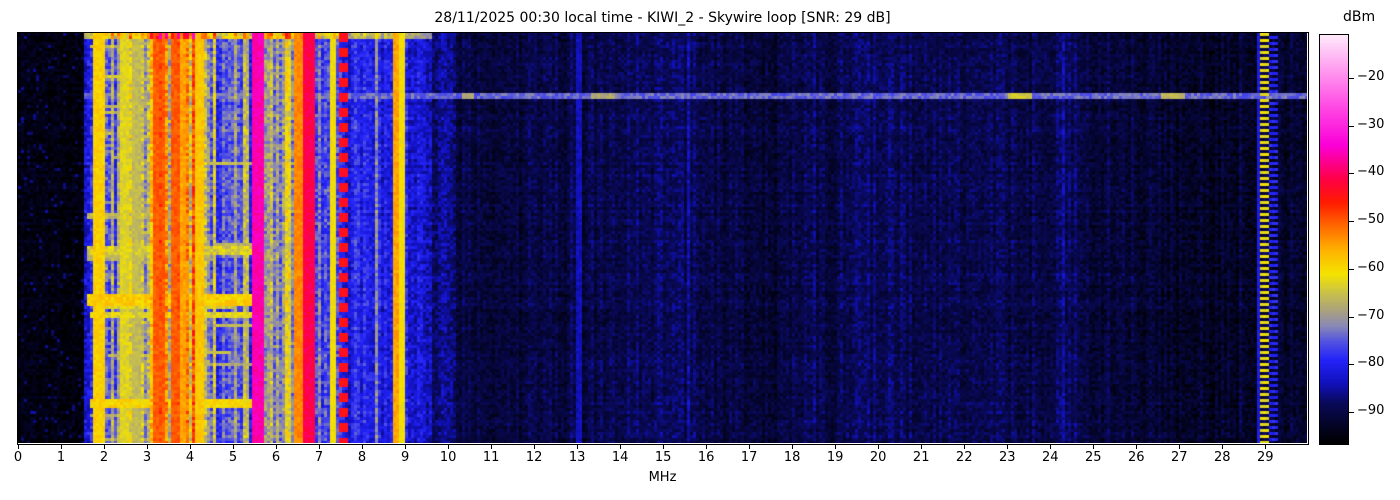  I want to click on x-tick-label: 6, so click(276, 457).